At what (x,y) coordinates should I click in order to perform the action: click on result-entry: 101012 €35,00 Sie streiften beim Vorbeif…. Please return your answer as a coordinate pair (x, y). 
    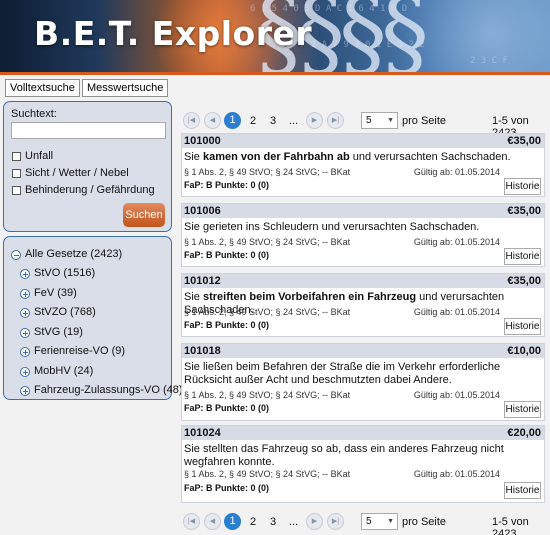
    Looking at the image, I should click on (363, 305).